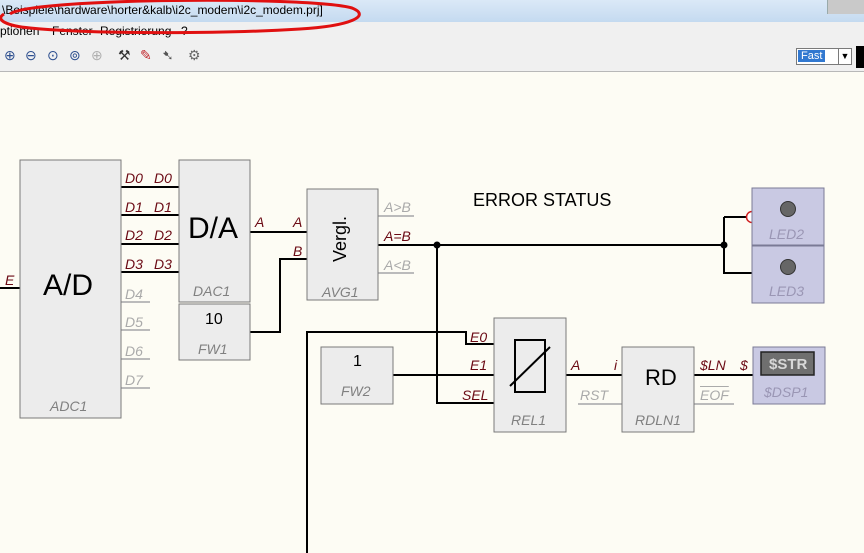 Image resolution: width=864 pixels, height=553 pixels. I want to click on avg-port-b: B, so click(298, 251).